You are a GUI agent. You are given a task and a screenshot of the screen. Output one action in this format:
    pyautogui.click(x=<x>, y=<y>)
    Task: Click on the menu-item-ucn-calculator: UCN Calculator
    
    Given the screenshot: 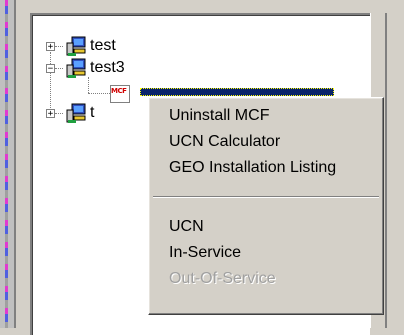 What is the action you would take?
    pyautogui.click(x=265, y=142)
    